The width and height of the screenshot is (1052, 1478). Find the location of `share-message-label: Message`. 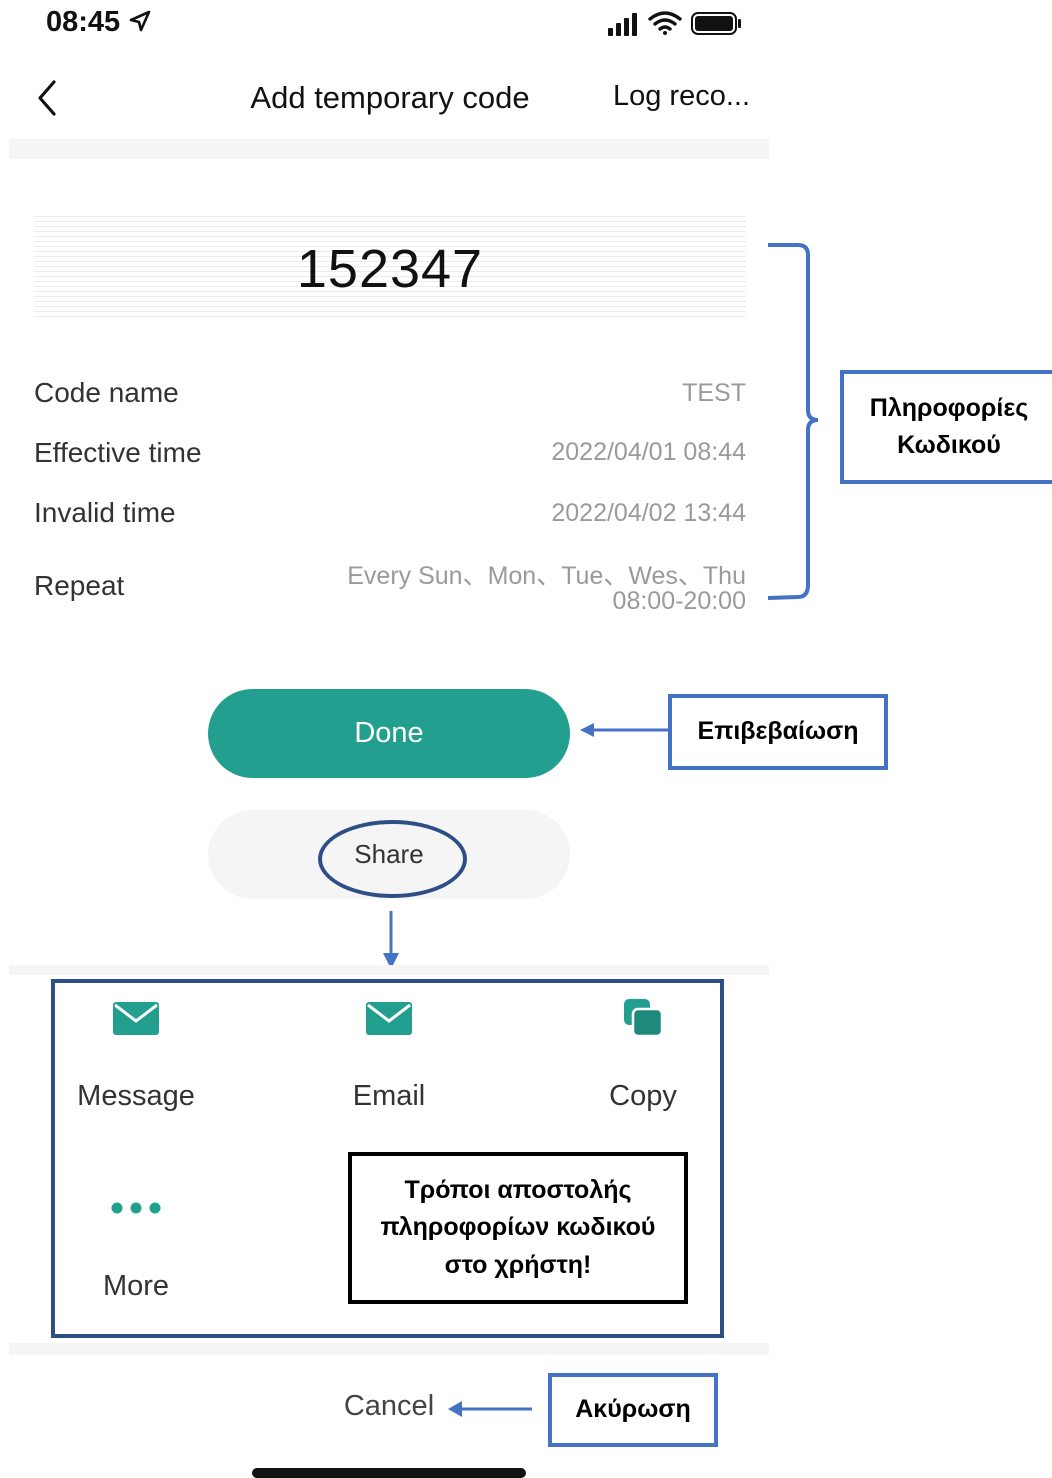

share-message-label: Message is located at coordinates (136, 1096).